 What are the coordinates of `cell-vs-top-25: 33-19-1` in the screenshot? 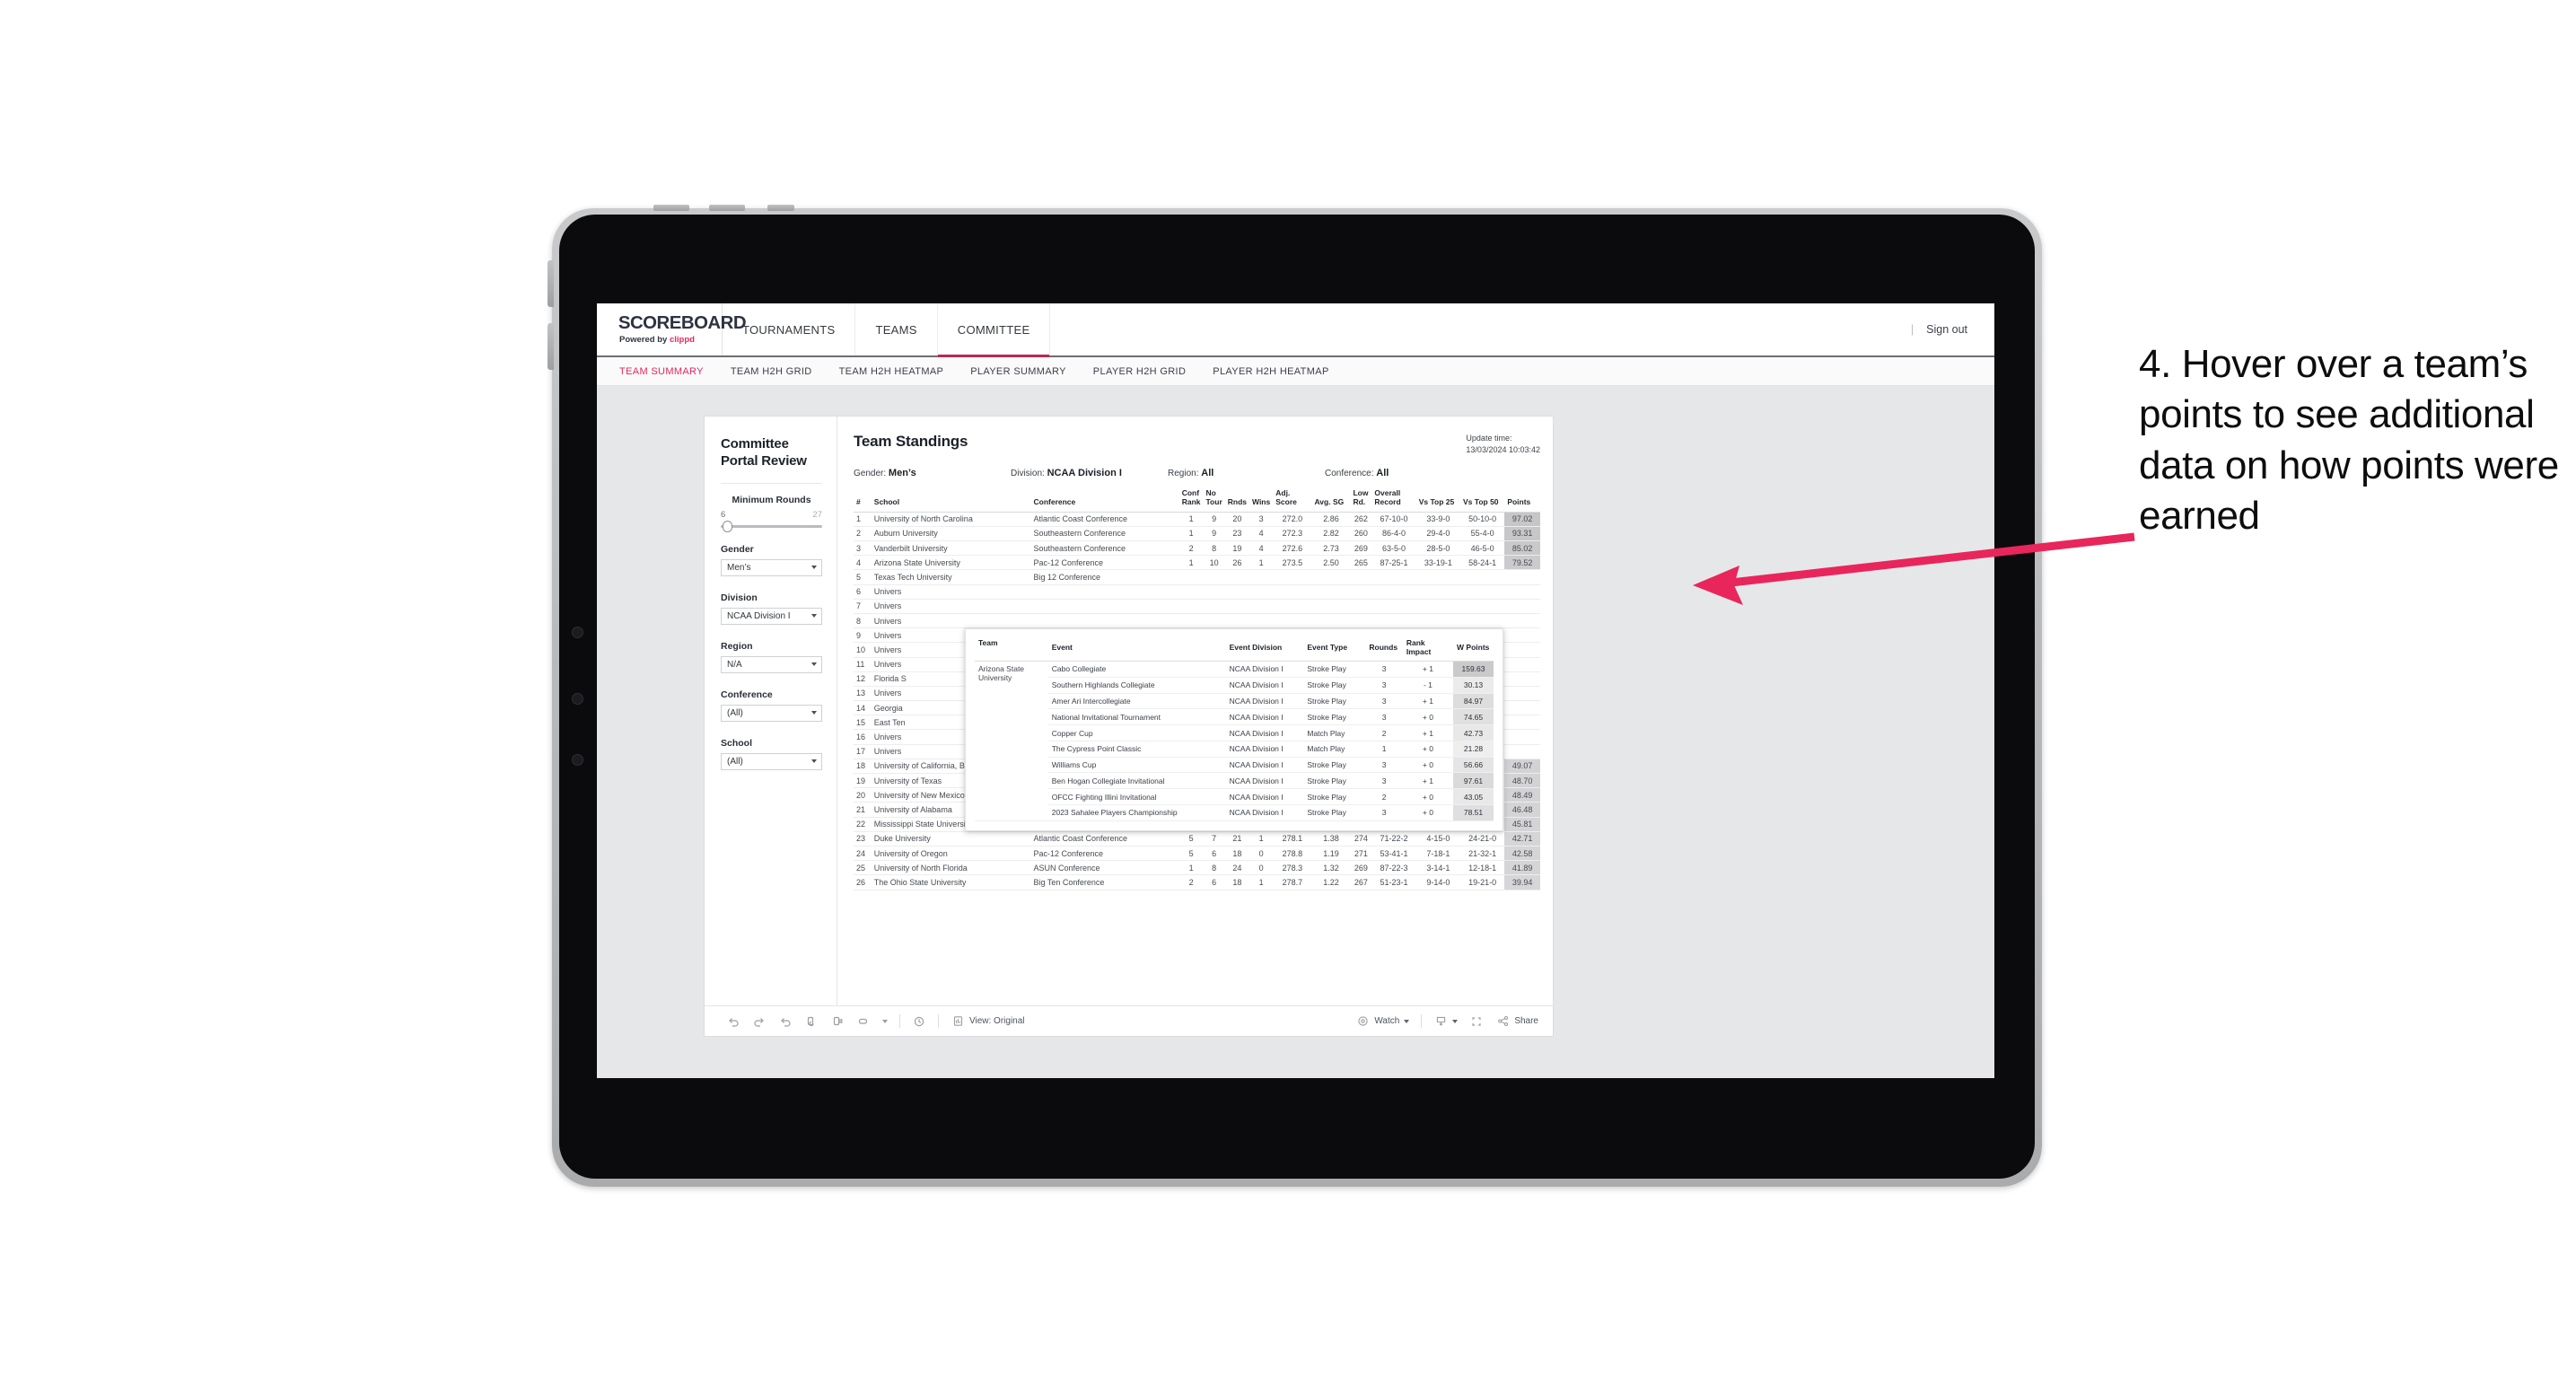 It's located at (1437, 563).